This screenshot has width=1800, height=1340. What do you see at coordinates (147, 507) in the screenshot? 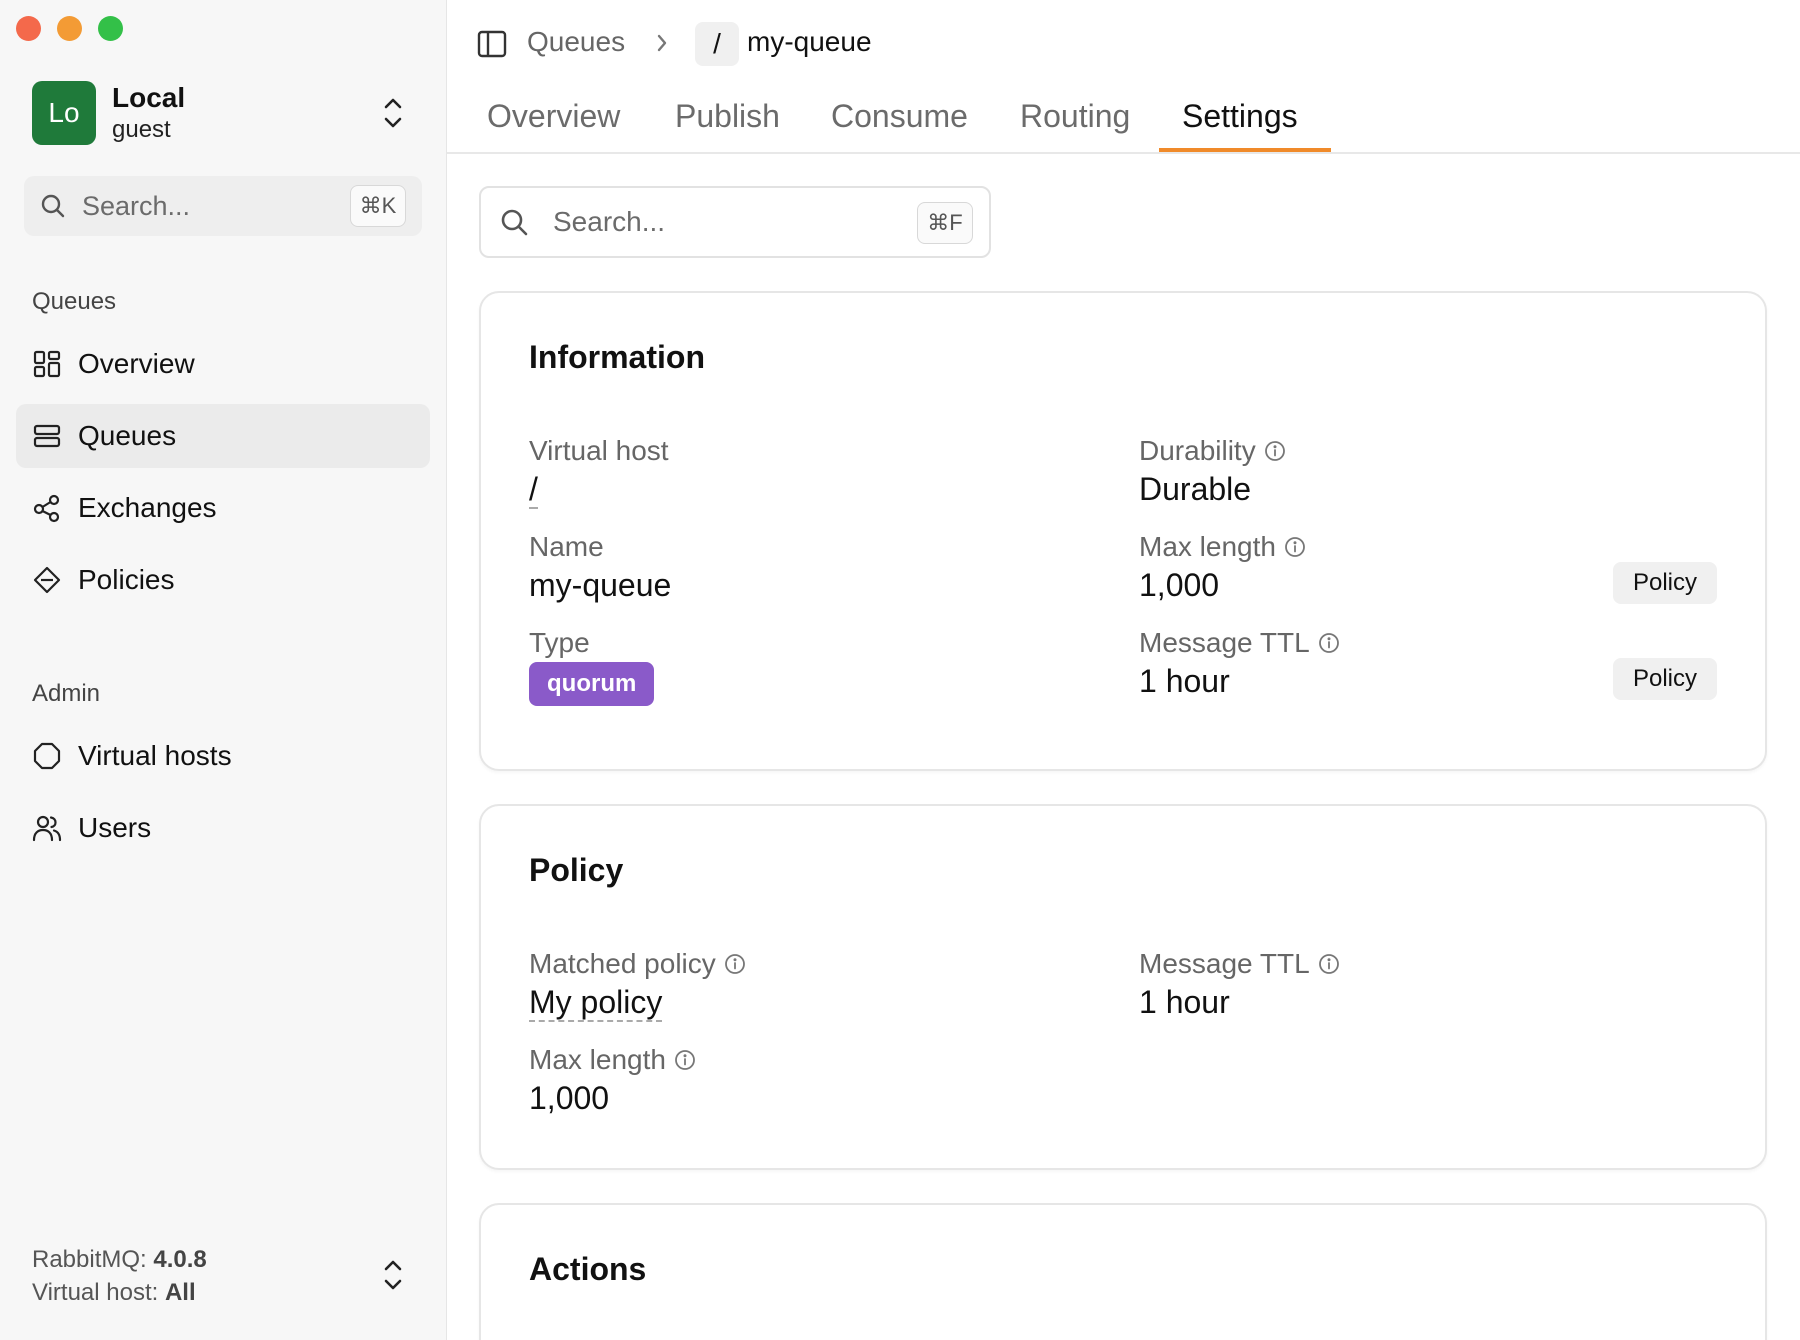
I see `sidebar-item-label: Exchanges` at bounding box center [147, 507].